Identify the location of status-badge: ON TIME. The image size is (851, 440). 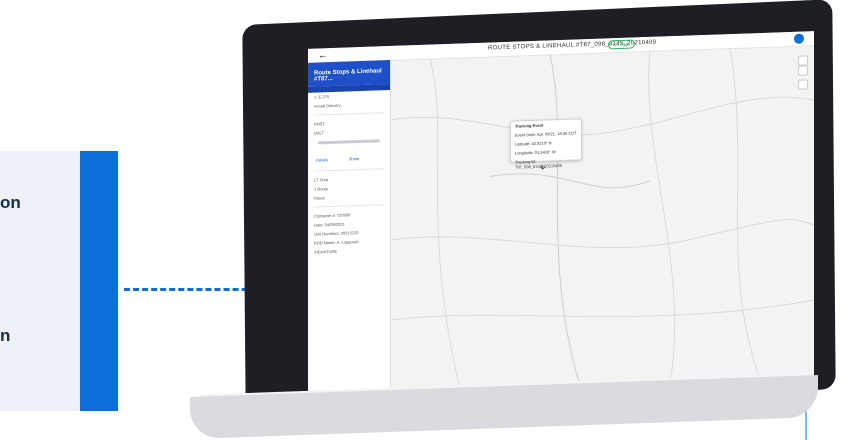
(621, 44).